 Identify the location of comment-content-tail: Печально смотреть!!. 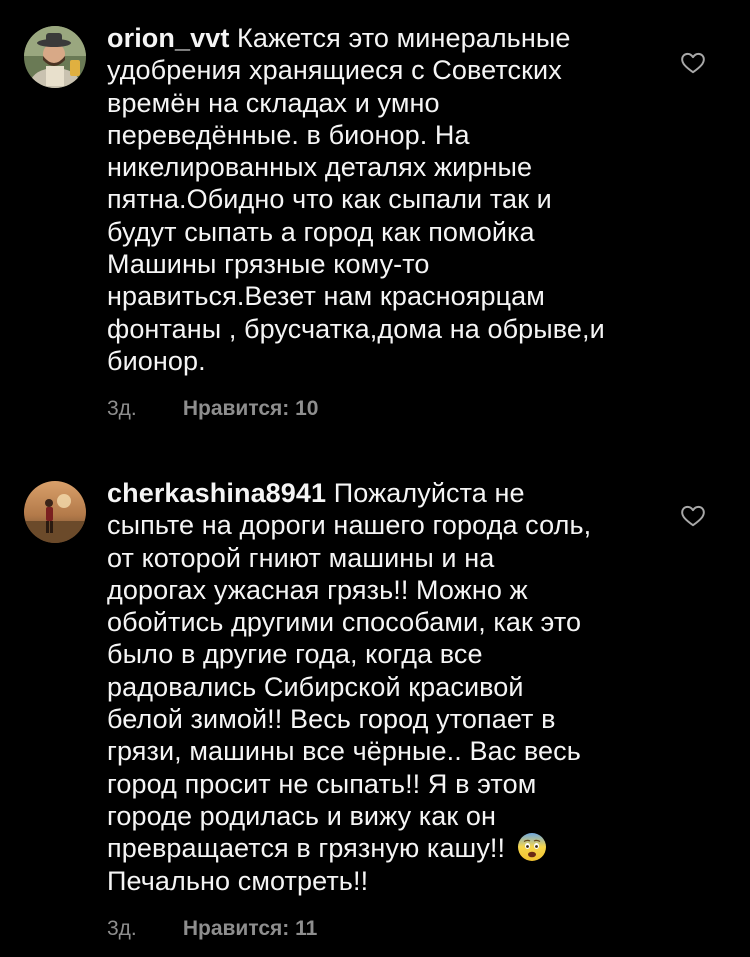
(238, 880).